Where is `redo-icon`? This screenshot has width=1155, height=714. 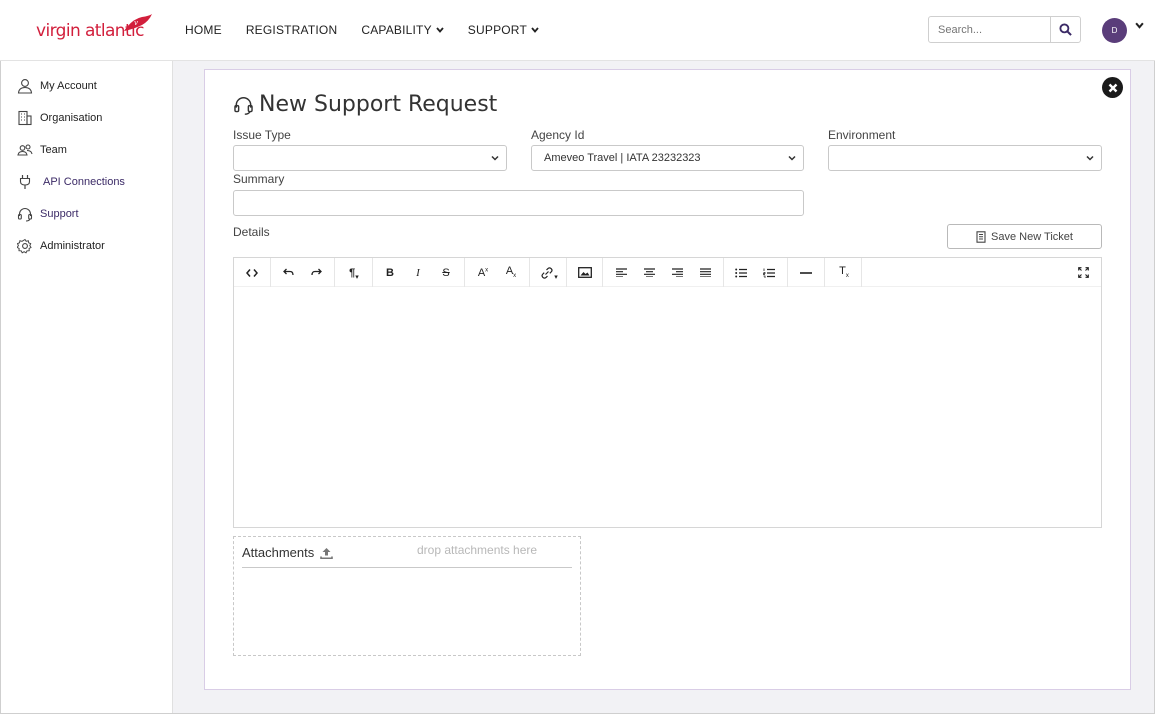
redo-icon is located at coordinates (316, 272).